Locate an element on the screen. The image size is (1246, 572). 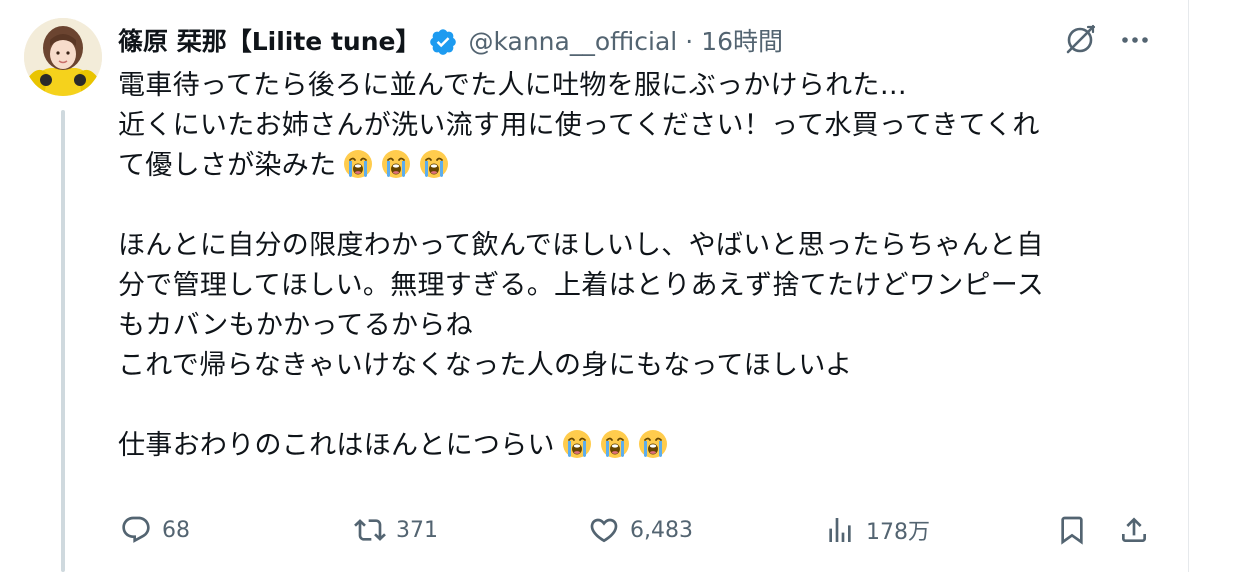
grok-icon is located at coordinates (1080, 40).